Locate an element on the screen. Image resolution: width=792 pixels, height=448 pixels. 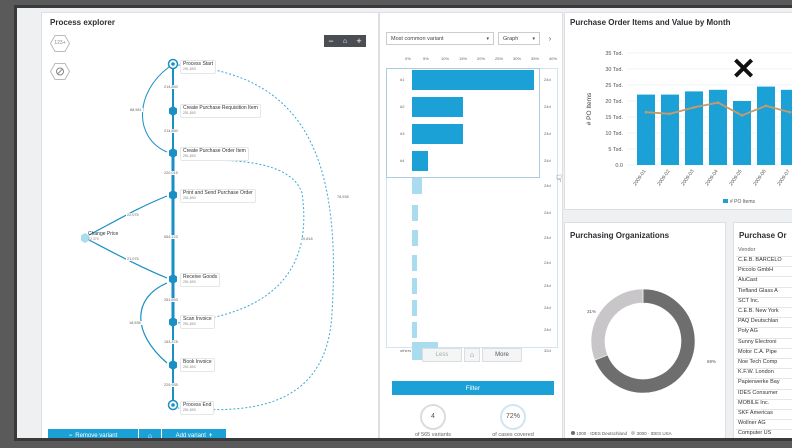
home-variant-button: ⌂ is located at coordinates (150, 433).